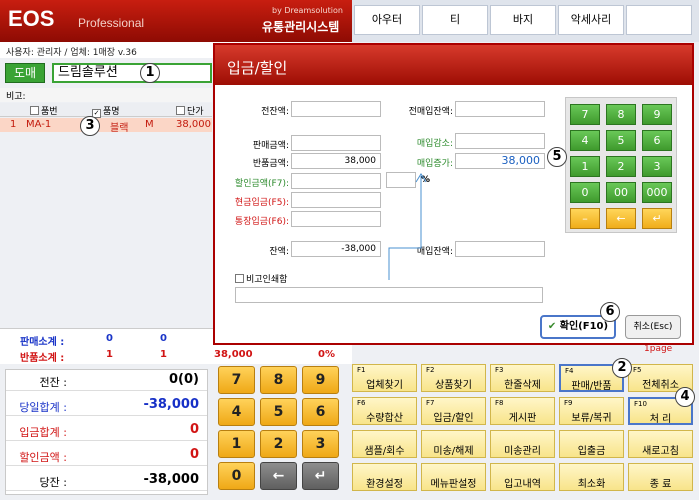 This screenshot has width=699, height=500. What do you see at coordinates (193, 124) in the screenshot?
I see `row-price: 38,000` at bounding box center [193, 124].